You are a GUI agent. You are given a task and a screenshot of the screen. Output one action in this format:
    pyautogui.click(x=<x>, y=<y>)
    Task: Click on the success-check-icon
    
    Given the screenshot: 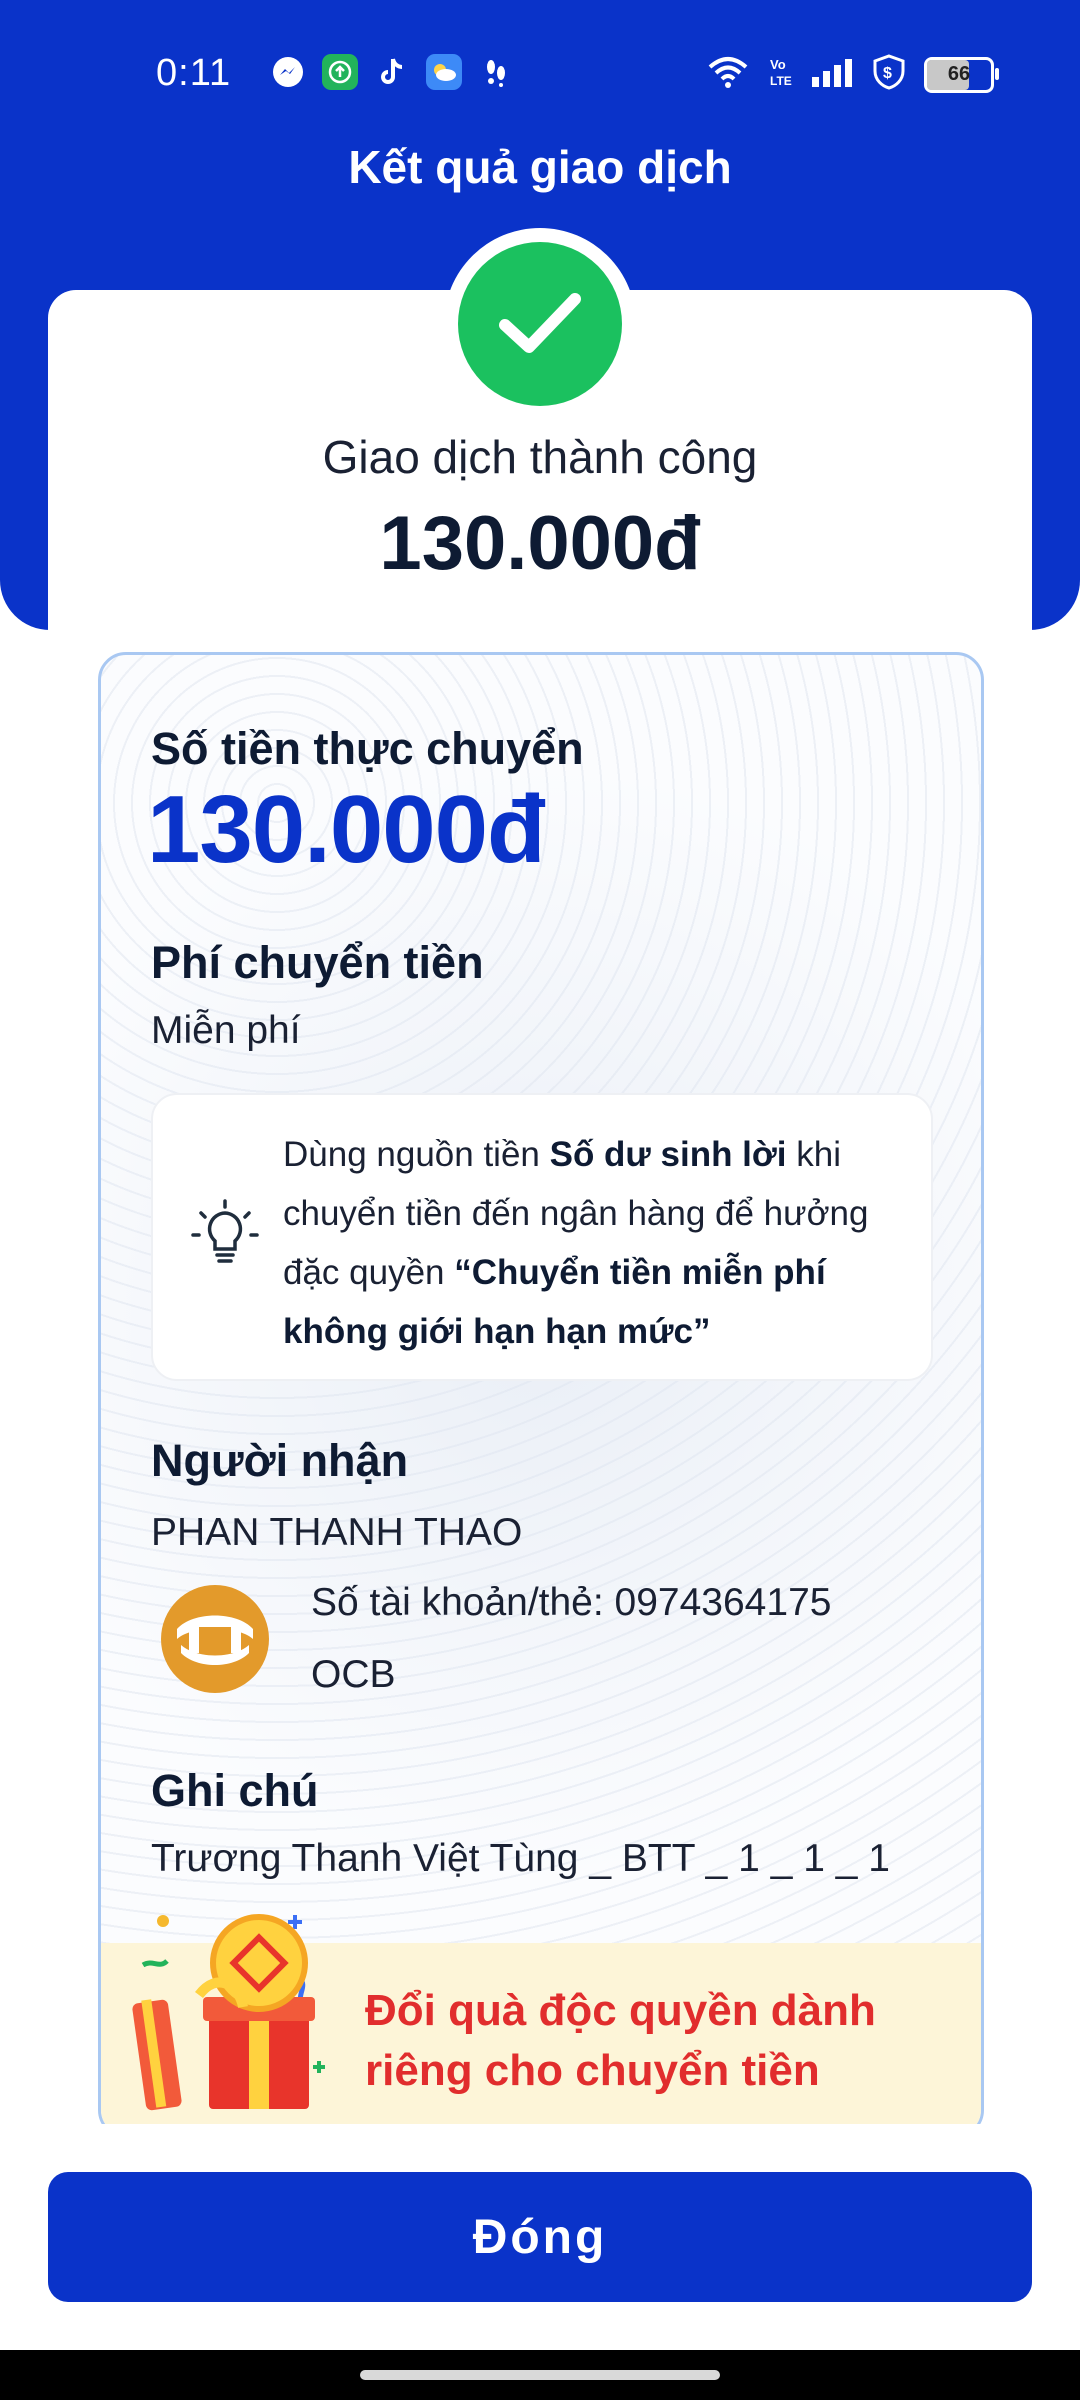 What is the action you would take?
    pyautogui.click(x=540, y=324)
    